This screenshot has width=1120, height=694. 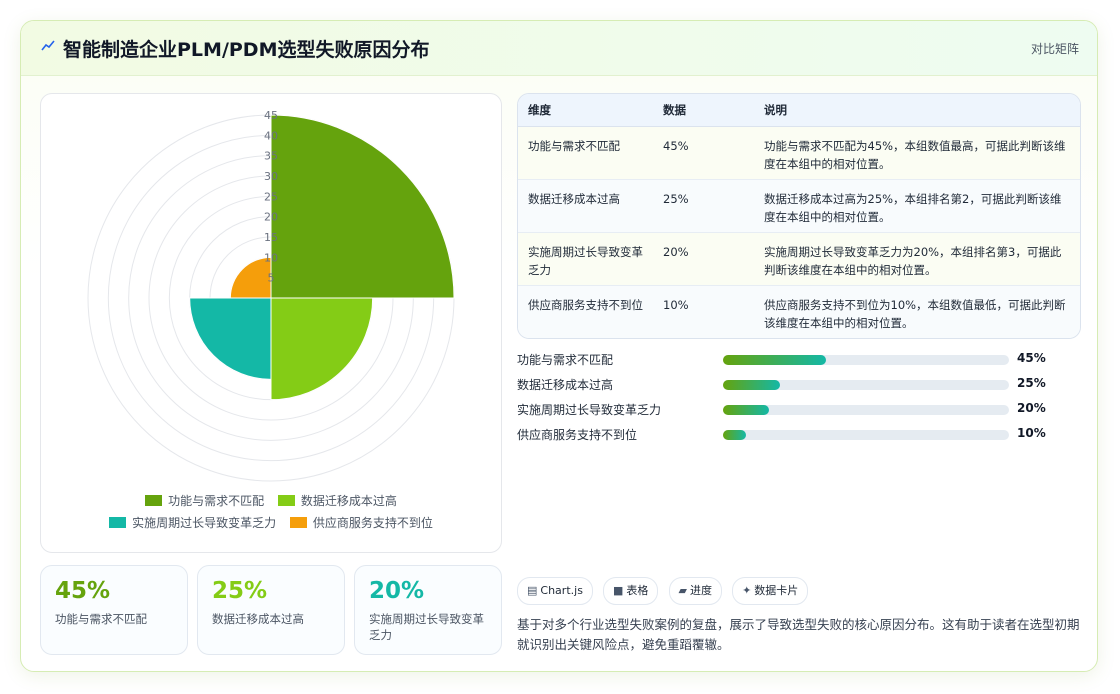 I want to click on comparison-matrix-link: 对比矩阵, so click(x=1055, y=48).